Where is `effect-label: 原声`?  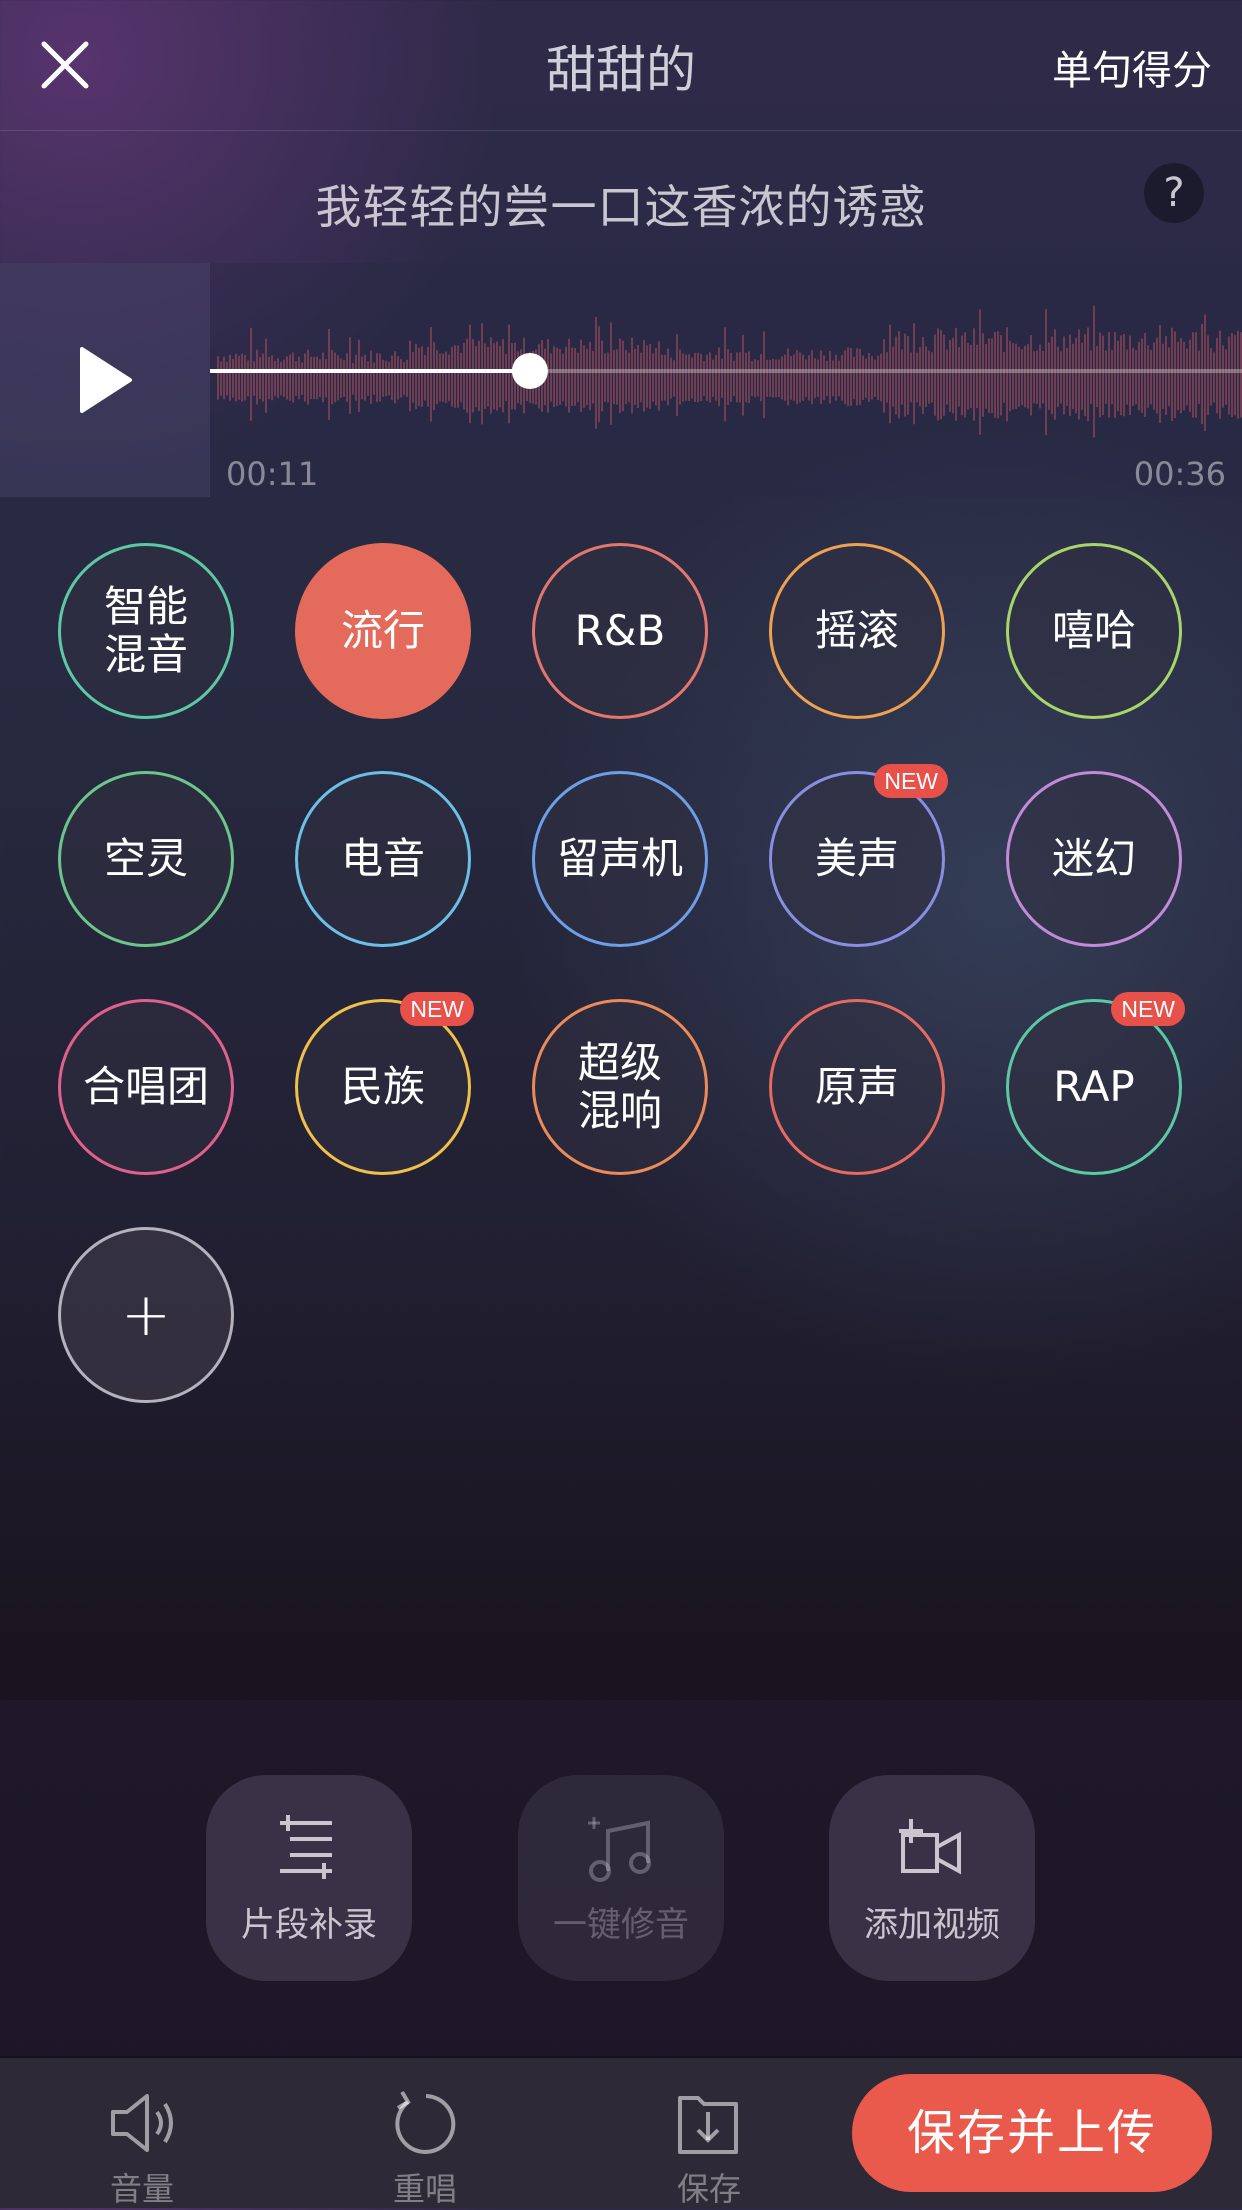
effect-label: 原声 is located at coordinates (856, 1086).